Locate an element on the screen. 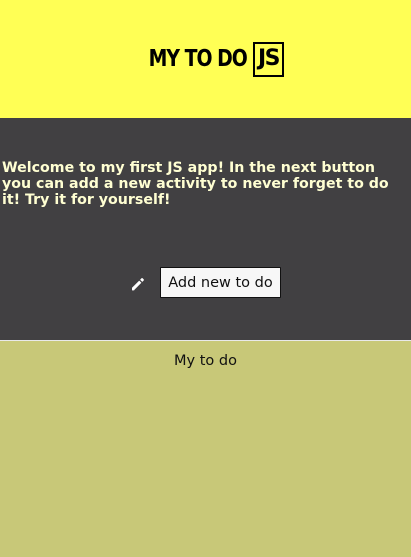  add-new-todo-button: Add new to do is located at coordinates (220, 282).